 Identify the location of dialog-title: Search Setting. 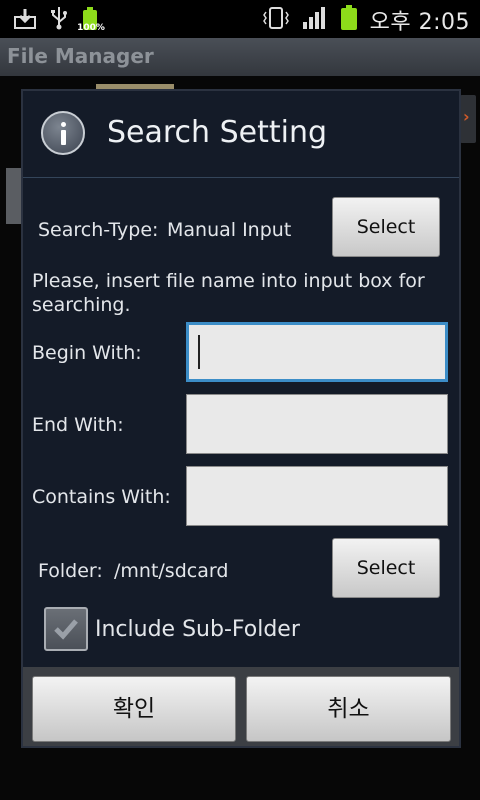
(217, 132).